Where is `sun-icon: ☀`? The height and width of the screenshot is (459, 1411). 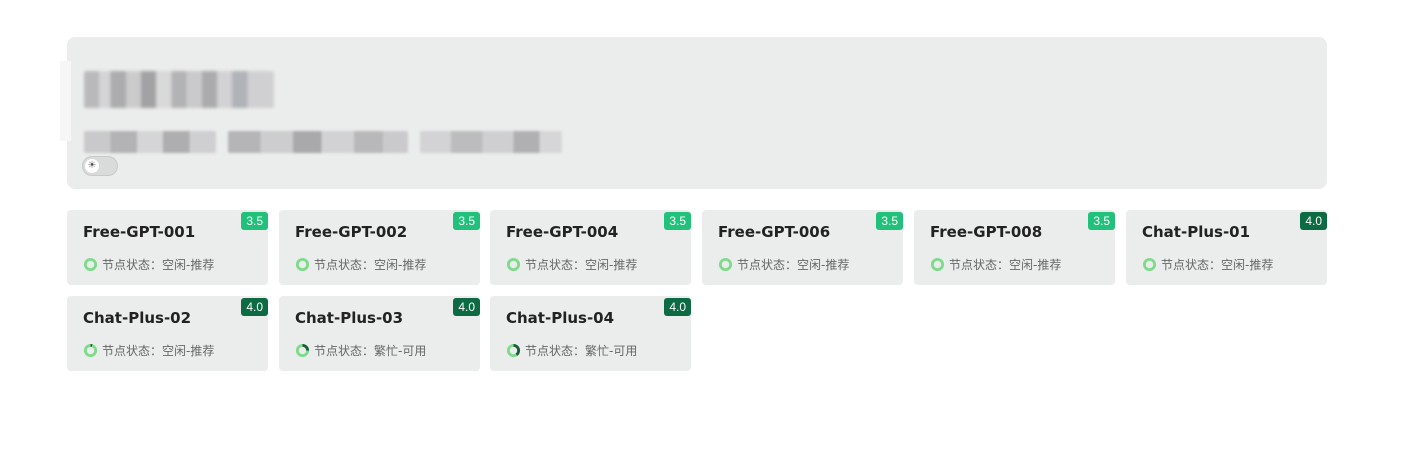
sun-icon: ☀ is located at coordinates (92, 166).